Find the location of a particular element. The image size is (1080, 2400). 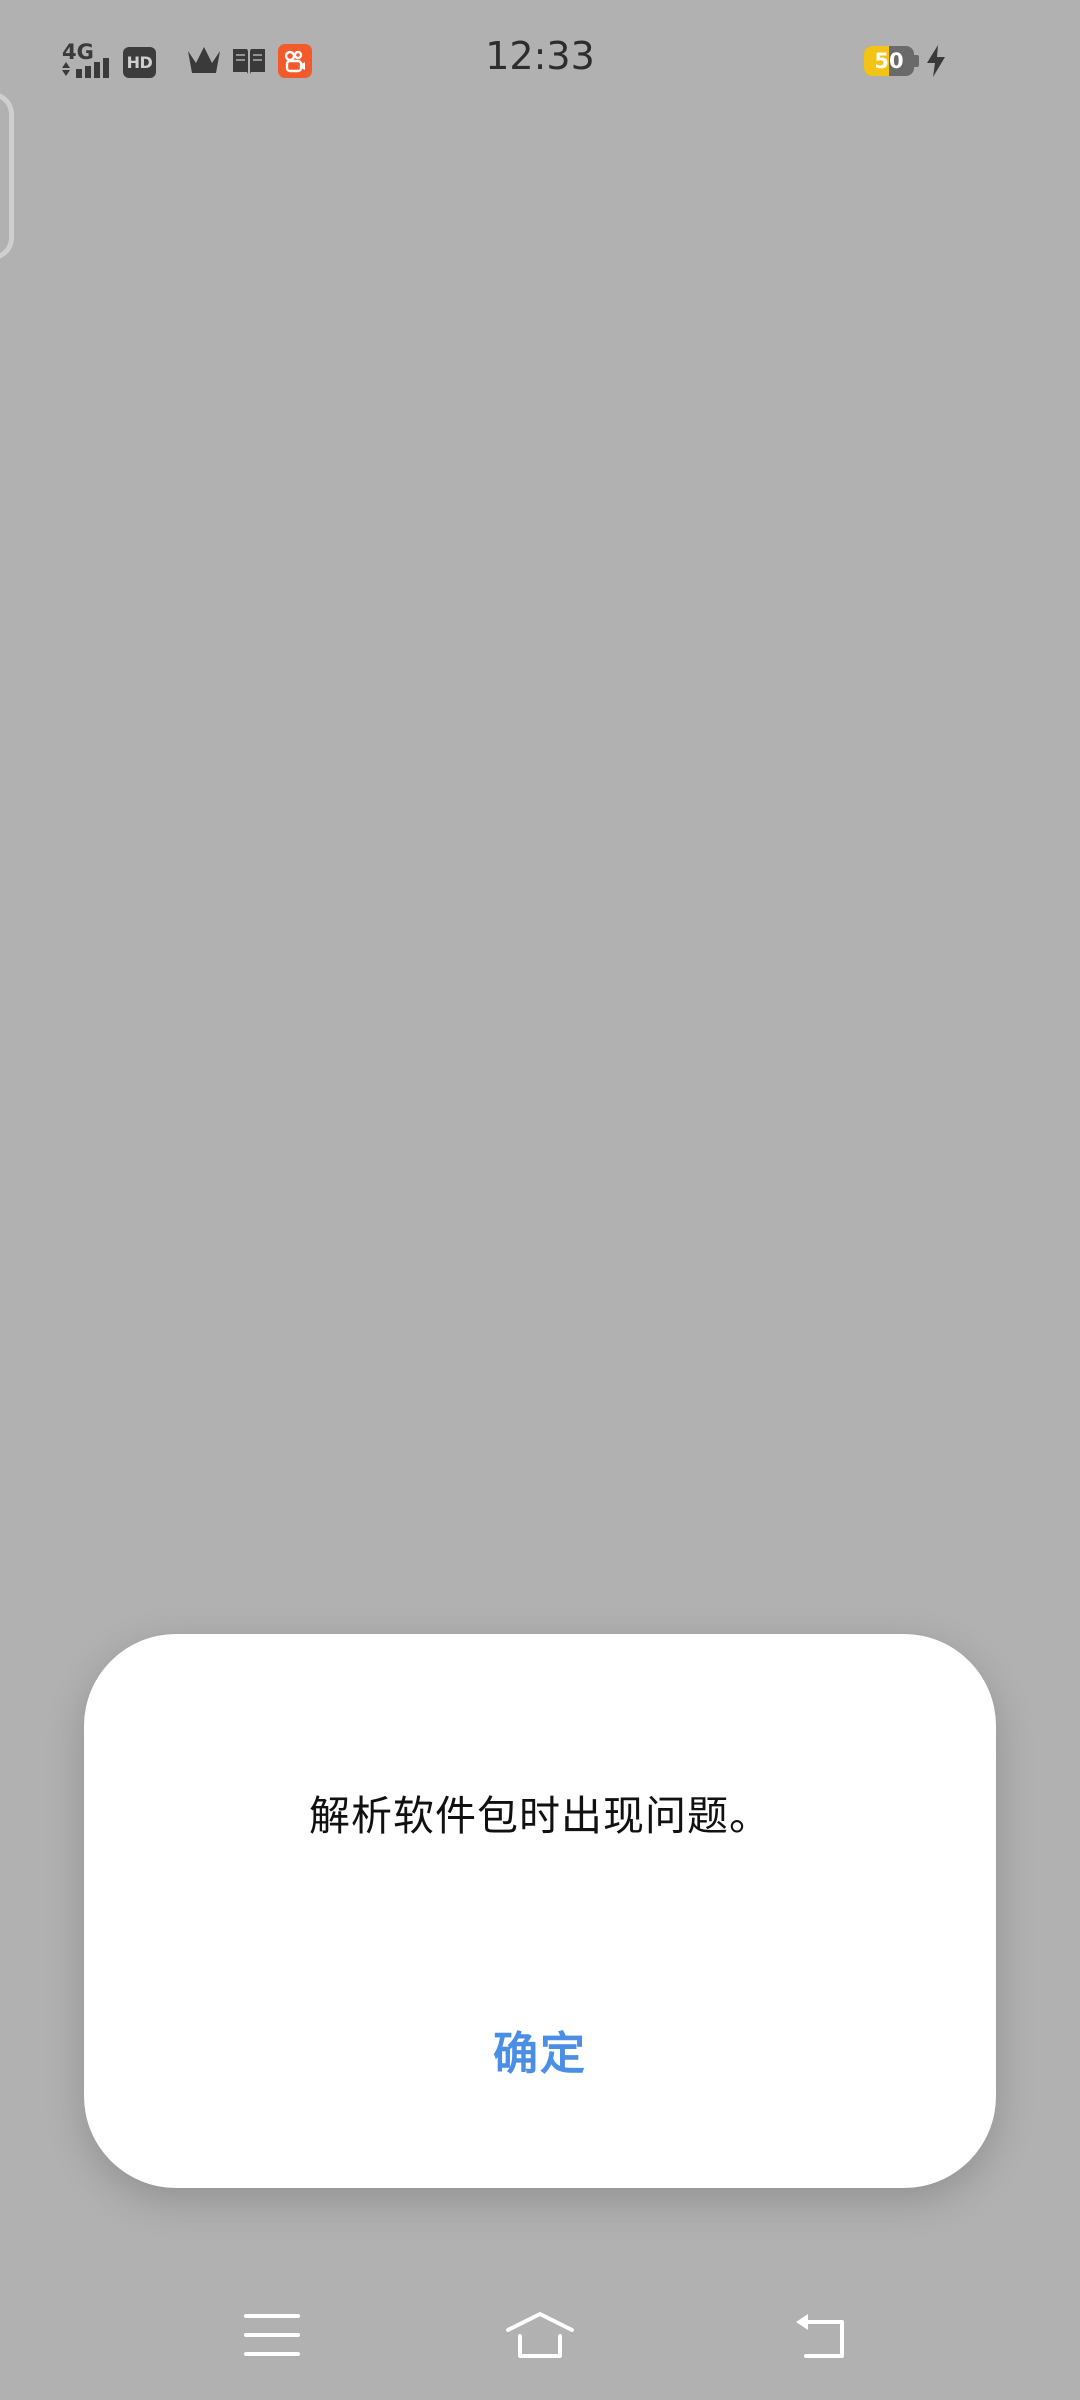

battery-cap is located at coordinates (916, 61).